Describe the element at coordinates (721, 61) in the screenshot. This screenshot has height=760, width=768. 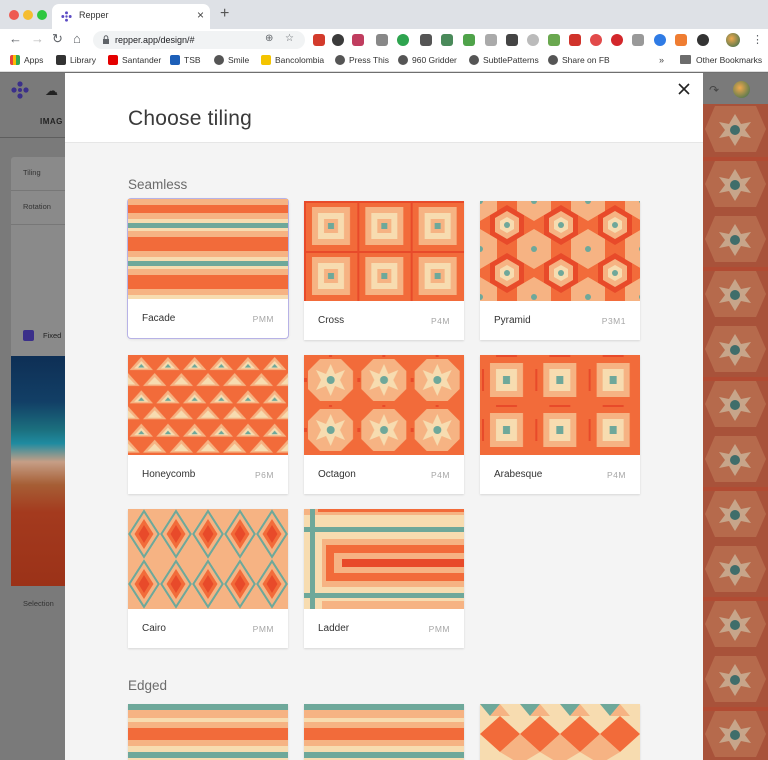
I see `other-bookmarks: Other Bookmarks` at that location.